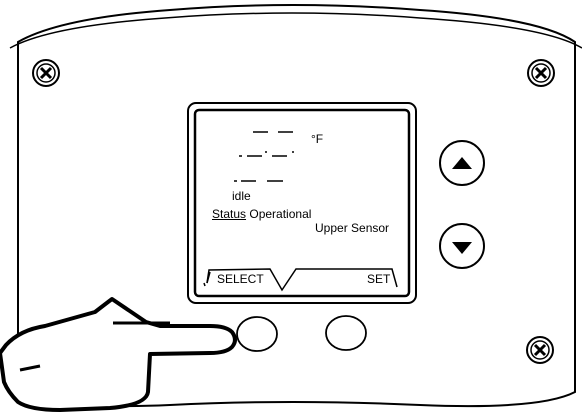 The image size is (582, 413). Describe the element at coordinates (462, 246) in the screenshot. I see `down-arrow-button` at that location.